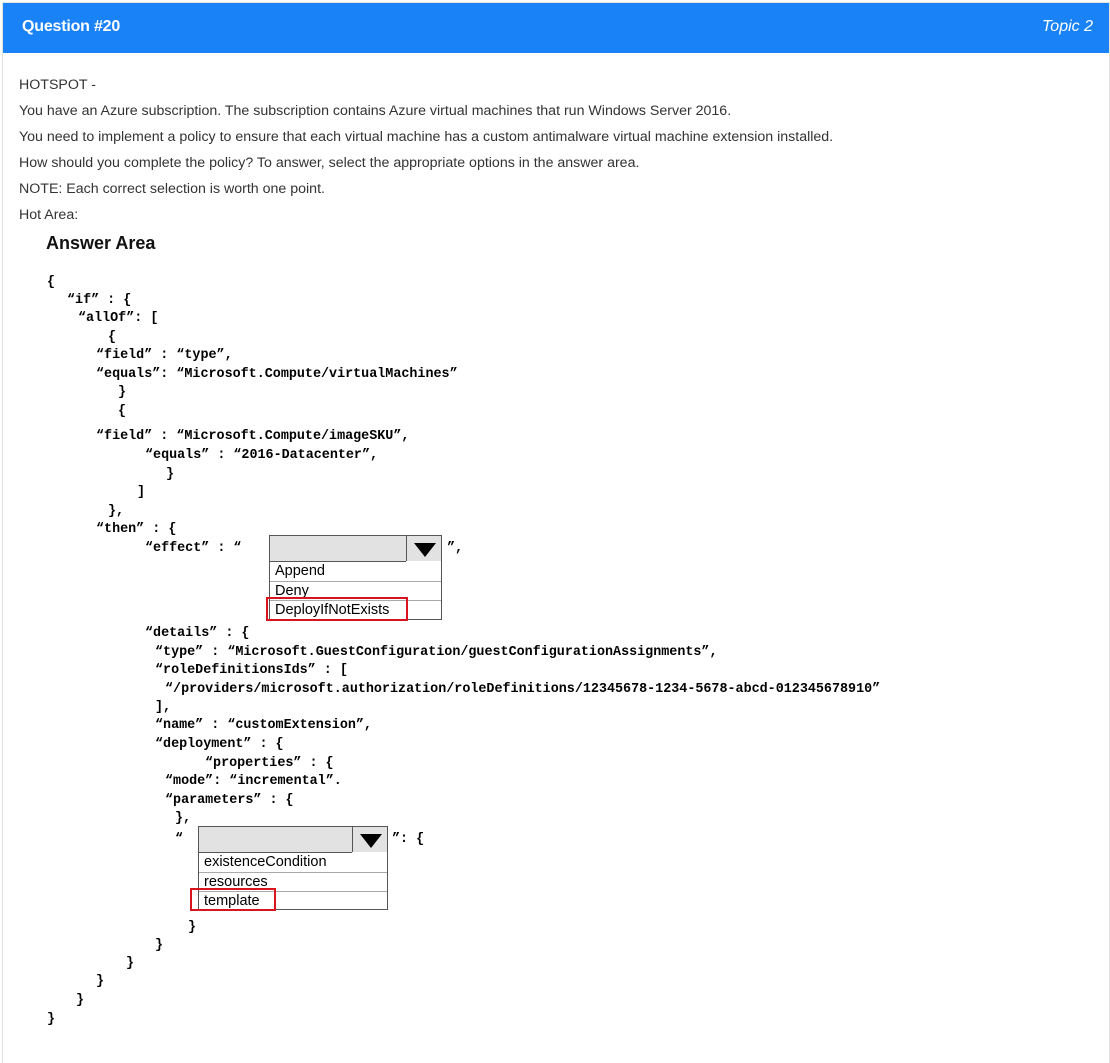 This screenshot has width=1110, height=1063. Describe the element at coordinates (338, 549) in the screenshot. I see `effect-dropdown-field` at that location.